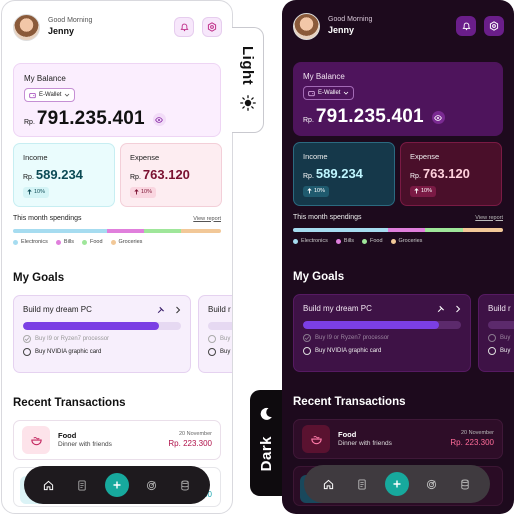 This screenshot has height=514, width=514. What do you see at coordinates (130, 242) in the screenshot?
I see `legend-label: Groceries` at bounding box center [130, 242].